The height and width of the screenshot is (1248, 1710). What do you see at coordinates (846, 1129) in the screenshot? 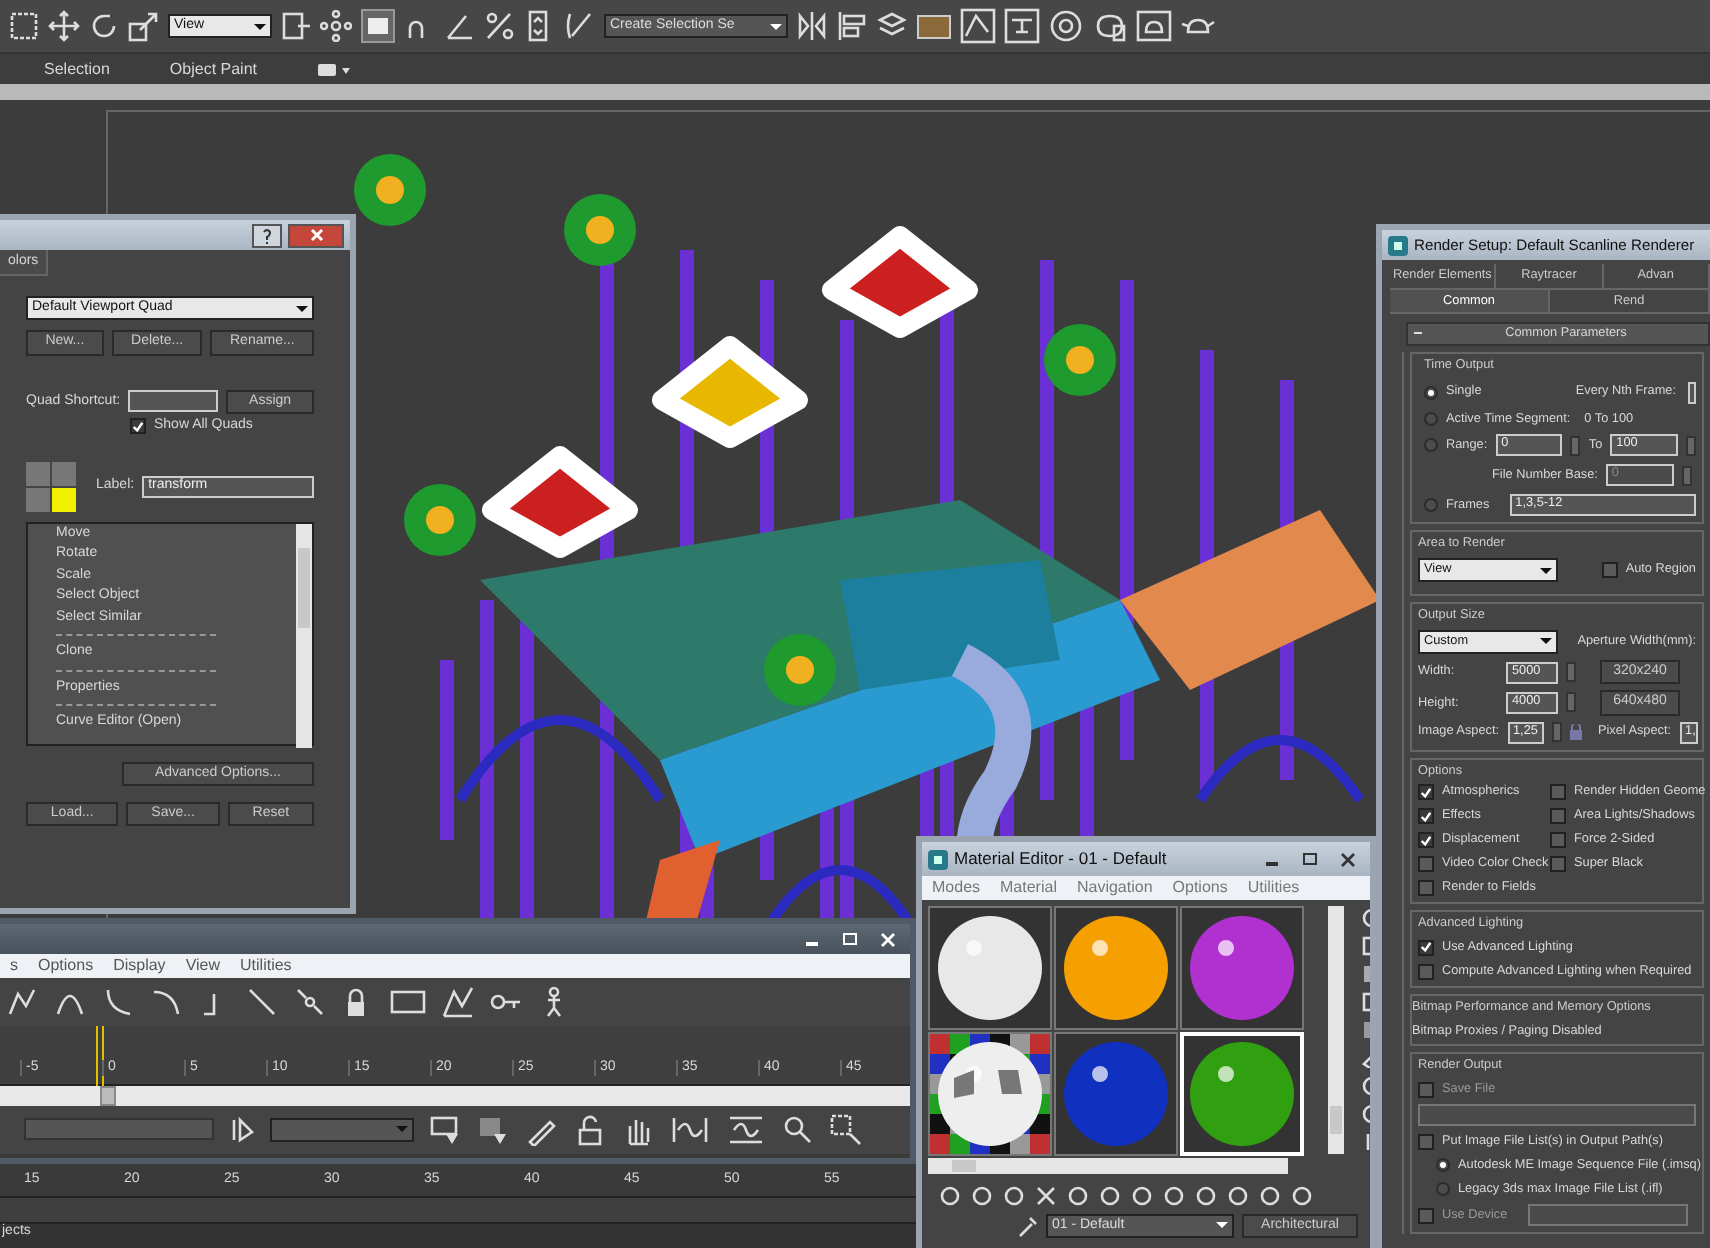
I see `zoom-region-icon` at bounding box center [846, 1129].